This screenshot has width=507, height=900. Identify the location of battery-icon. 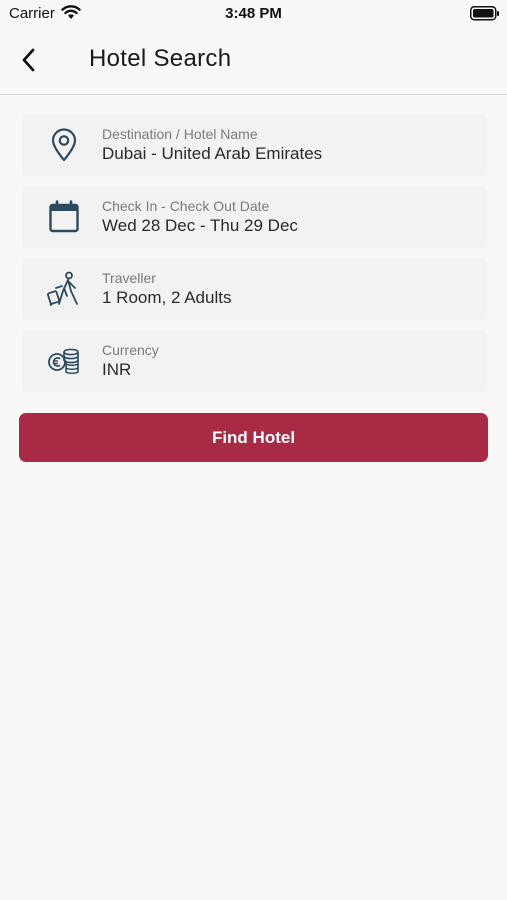
(485, 16).